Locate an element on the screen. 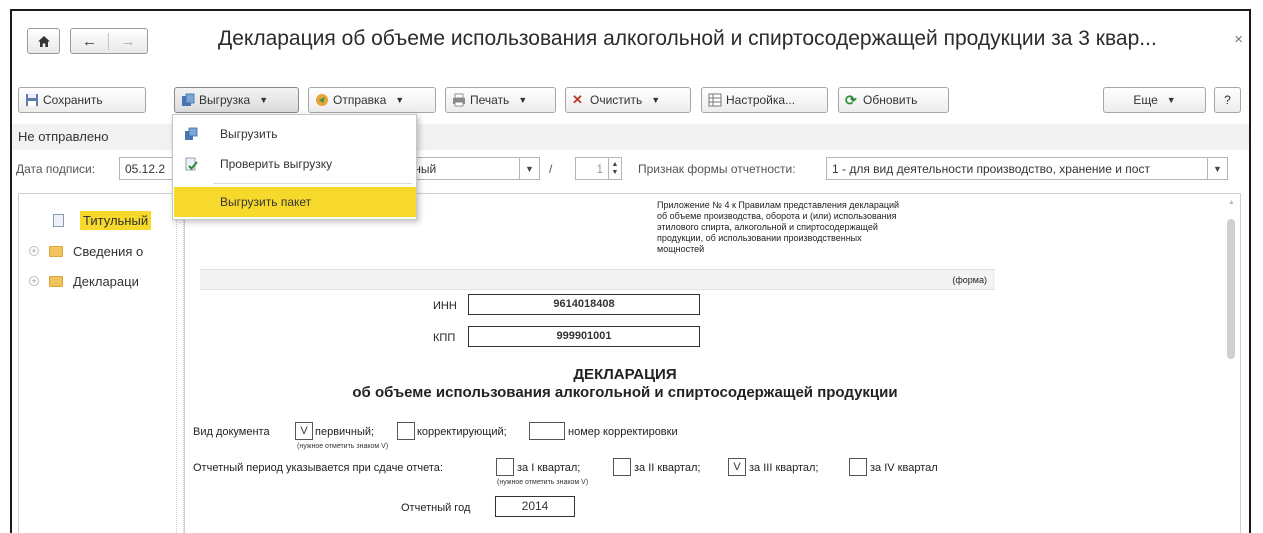  sign-date-label: Дата подписи: is located at coordinates (56, 169).